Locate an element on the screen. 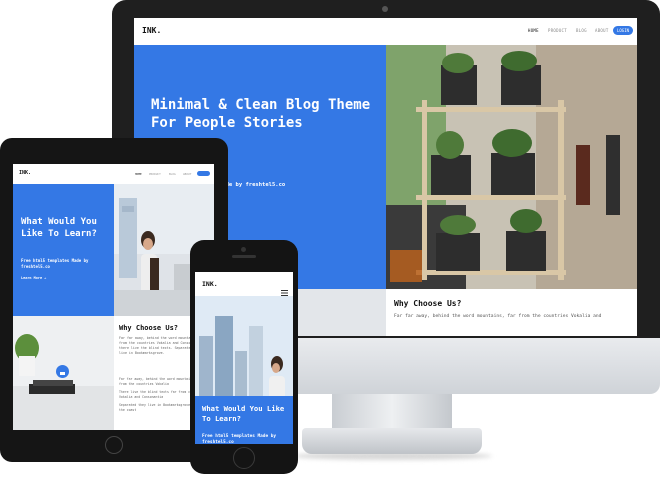  learn-more-link: Learn More → is located at coordinates (33, 278).